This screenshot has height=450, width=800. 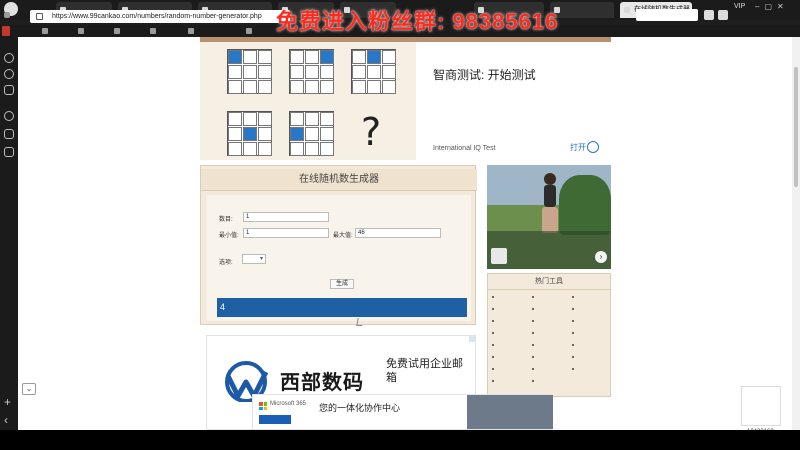 What do you see at coordinates (464, 148) in the screenshot?
I see `iq-ad-source: International IQ Test` at bounding box center [464, 148].